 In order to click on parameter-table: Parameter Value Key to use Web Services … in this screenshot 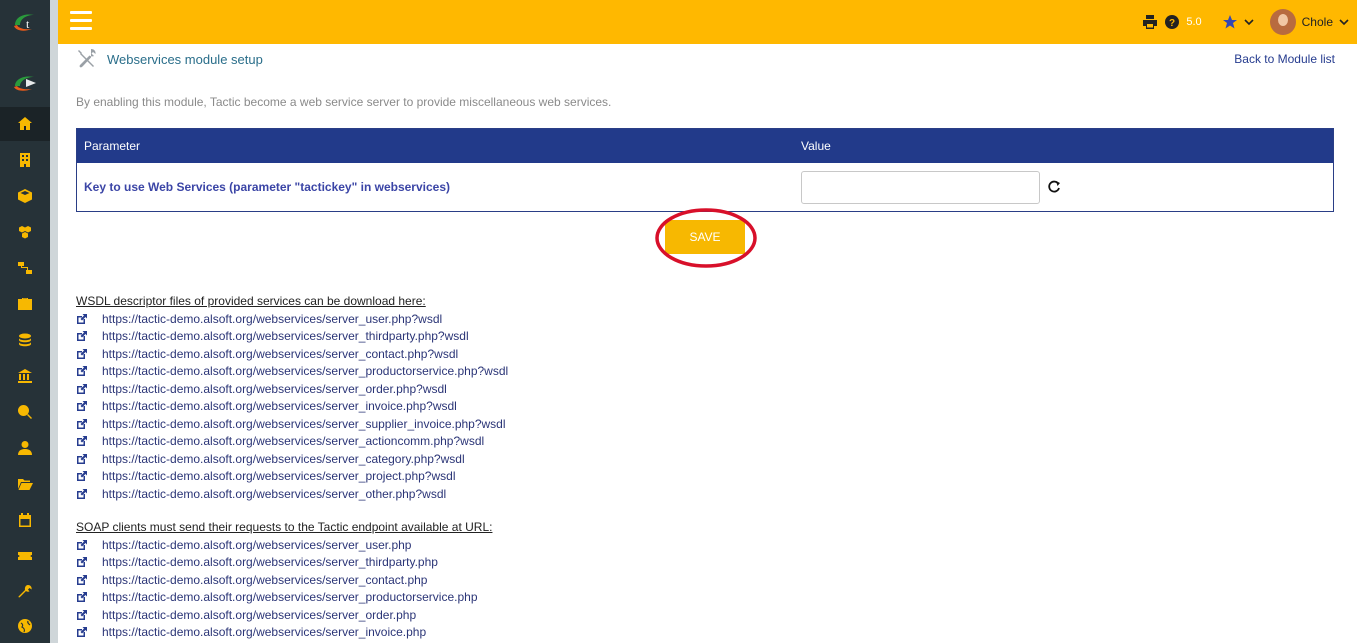, I will do `click(705, 170)`.